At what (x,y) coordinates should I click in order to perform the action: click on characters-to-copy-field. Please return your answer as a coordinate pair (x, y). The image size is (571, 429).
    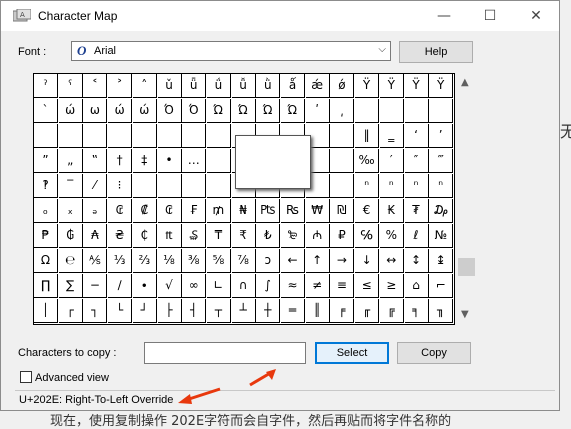
    Looking at the image, I should click on (225, 353).